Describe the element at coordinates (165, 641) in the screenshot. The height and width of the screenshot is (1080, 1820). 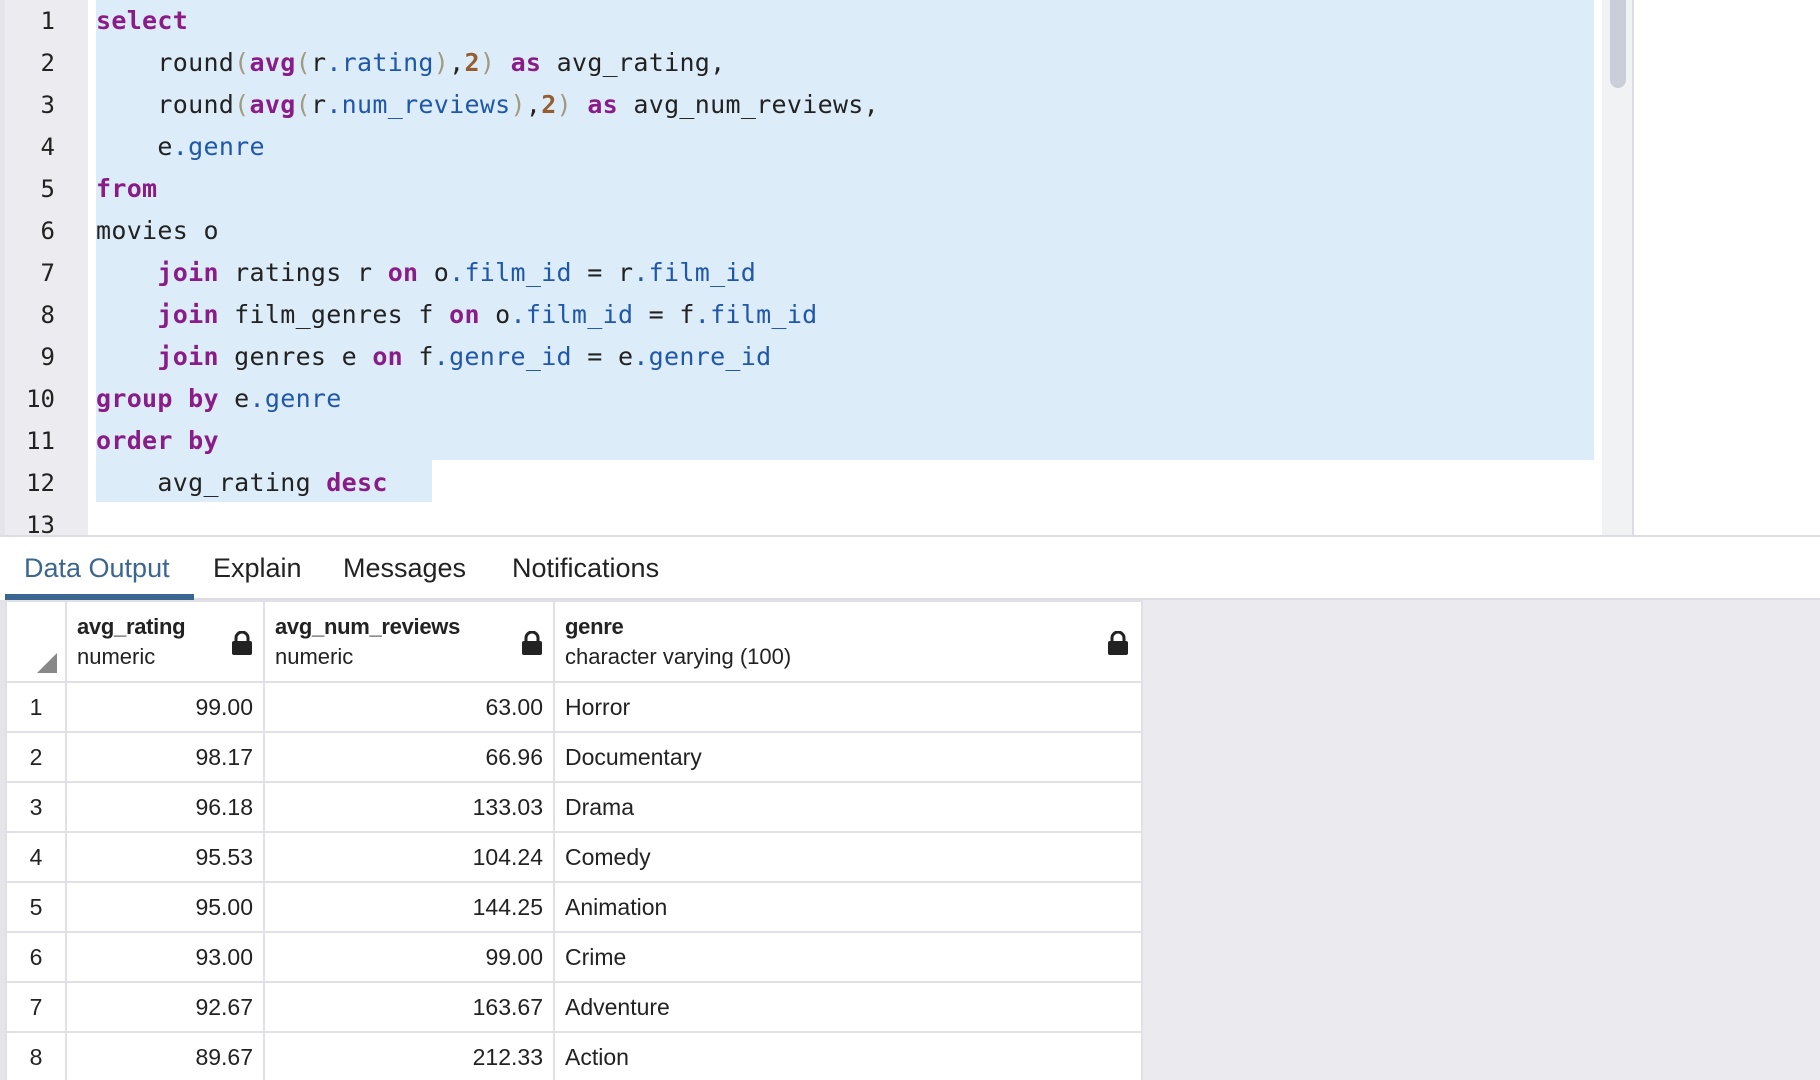
I see `column-header-avg-rating: avg_rating numeric` at that location.